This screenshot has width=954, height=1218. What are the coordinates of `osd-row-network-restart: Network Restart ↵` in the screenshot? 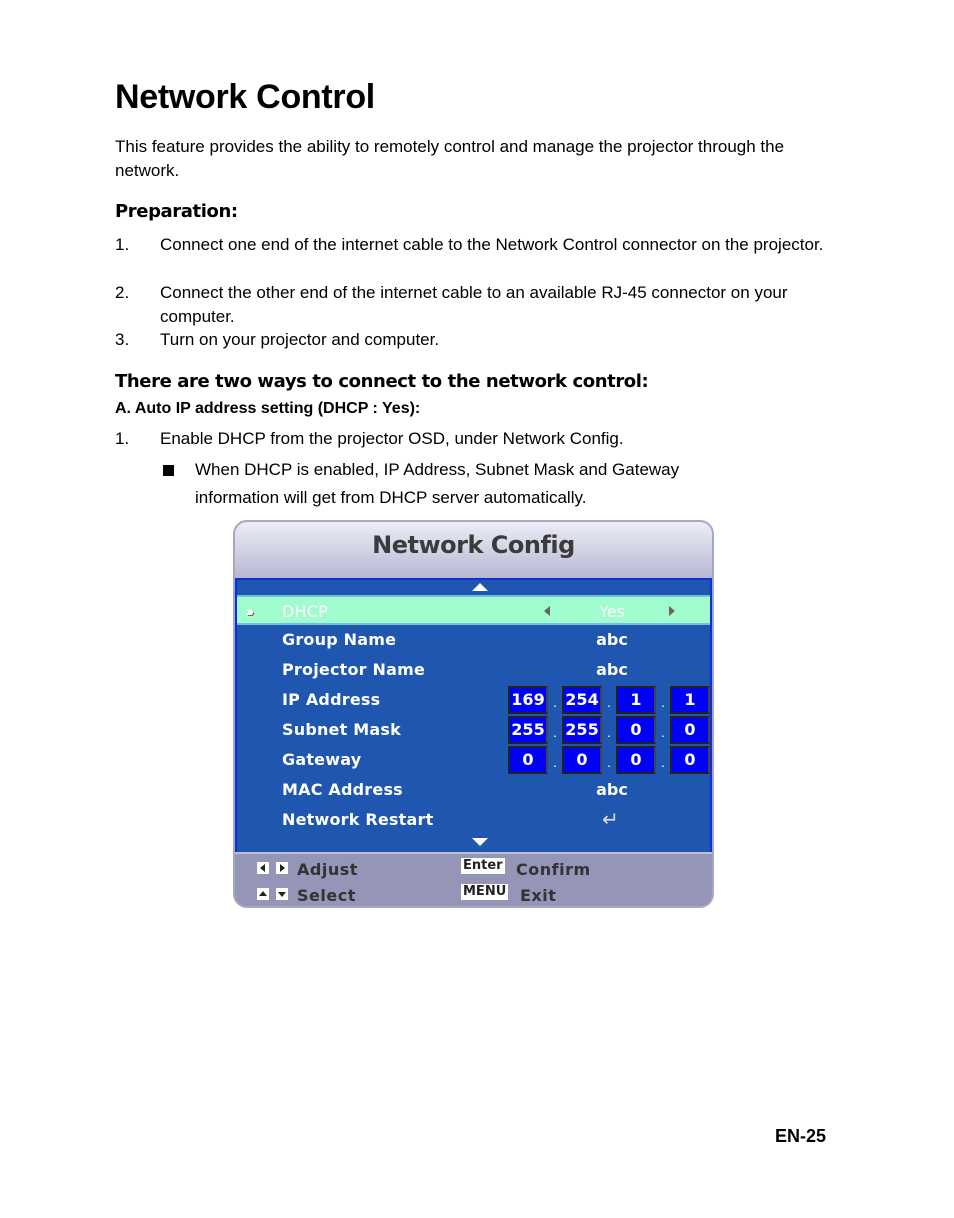 It's located at (473, 820).